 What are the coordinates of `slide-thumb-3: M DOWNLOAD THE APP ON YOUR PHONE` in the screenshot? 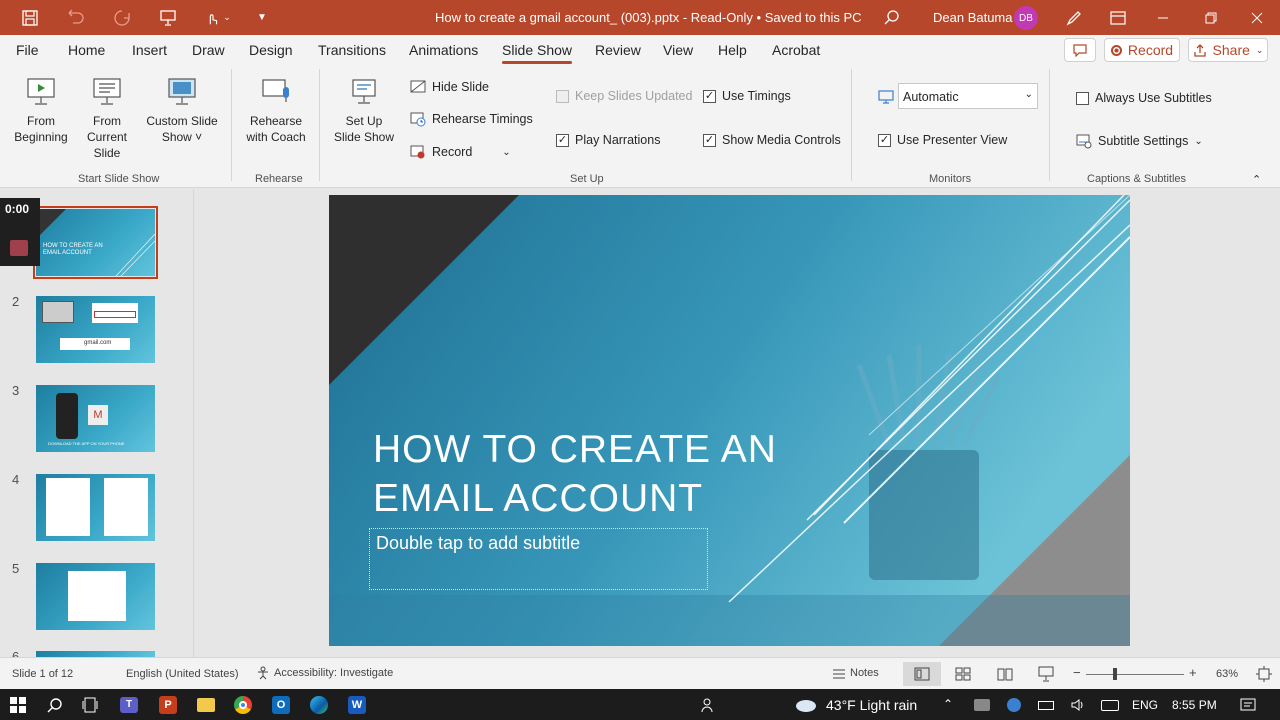 It's located at (95, 418).